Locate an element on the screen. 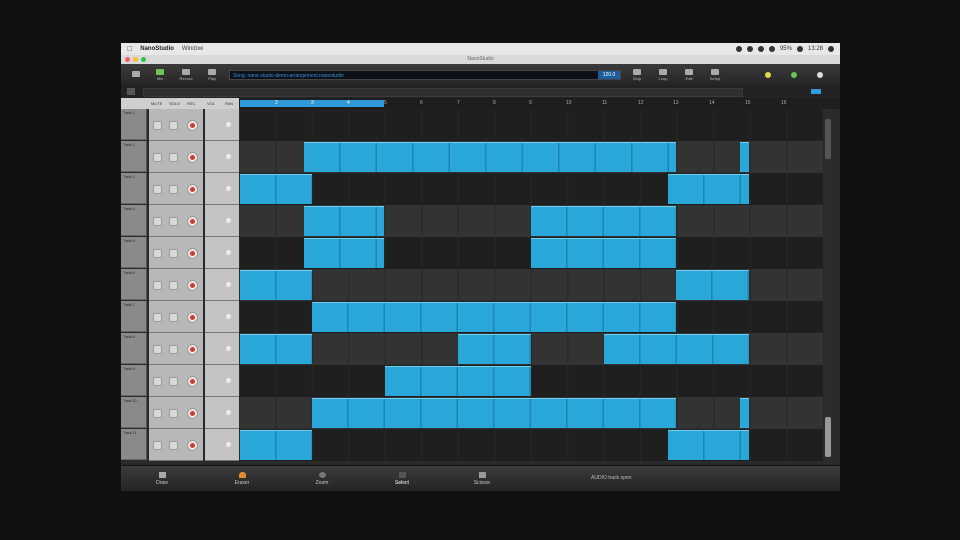 Image resolution: width=960 pixels, height=540 pixels. draw-tool-button: Draw is located at coordinates (162, 479).